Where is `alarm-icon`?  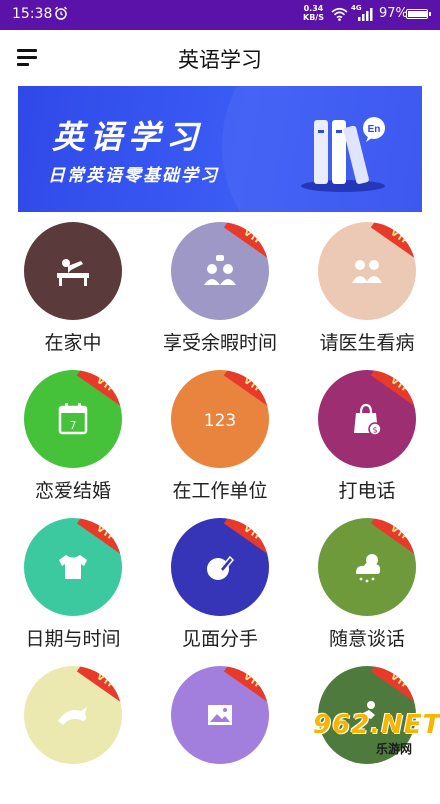
alarm-icon is located at coordinates (61, 13).